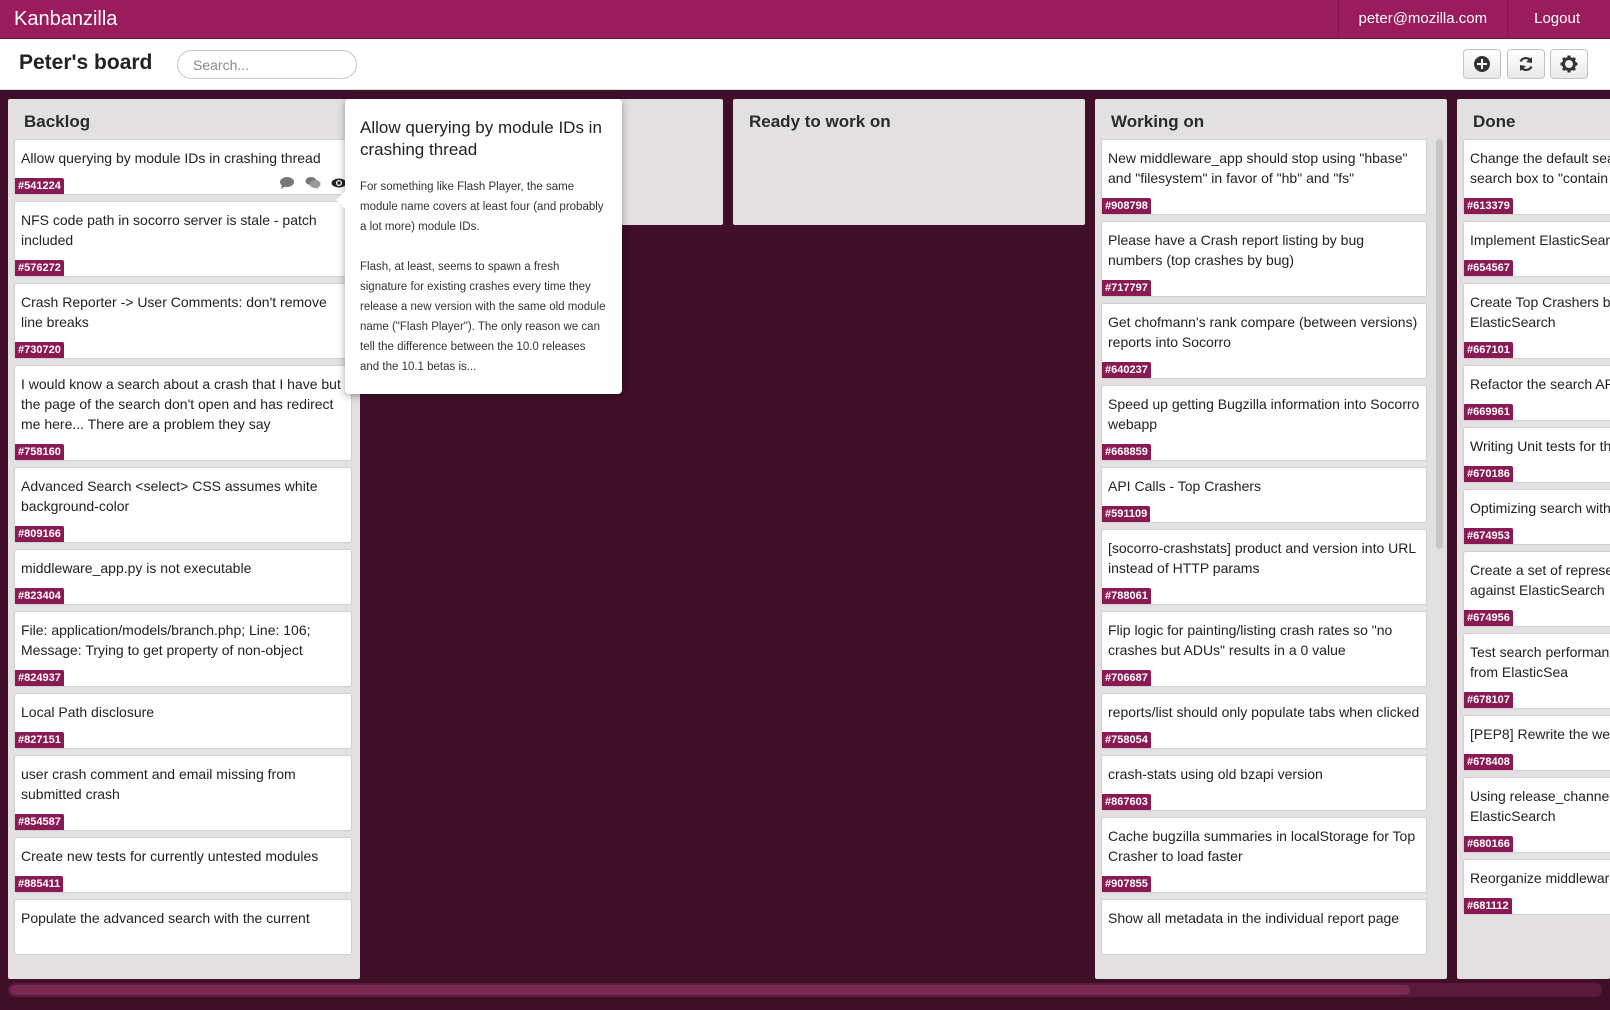 The height and width of the screenshot is (1010, 1610). Describe the element at coordinates (1569, 64) in the screenshot. I see `settings-button` at that location.